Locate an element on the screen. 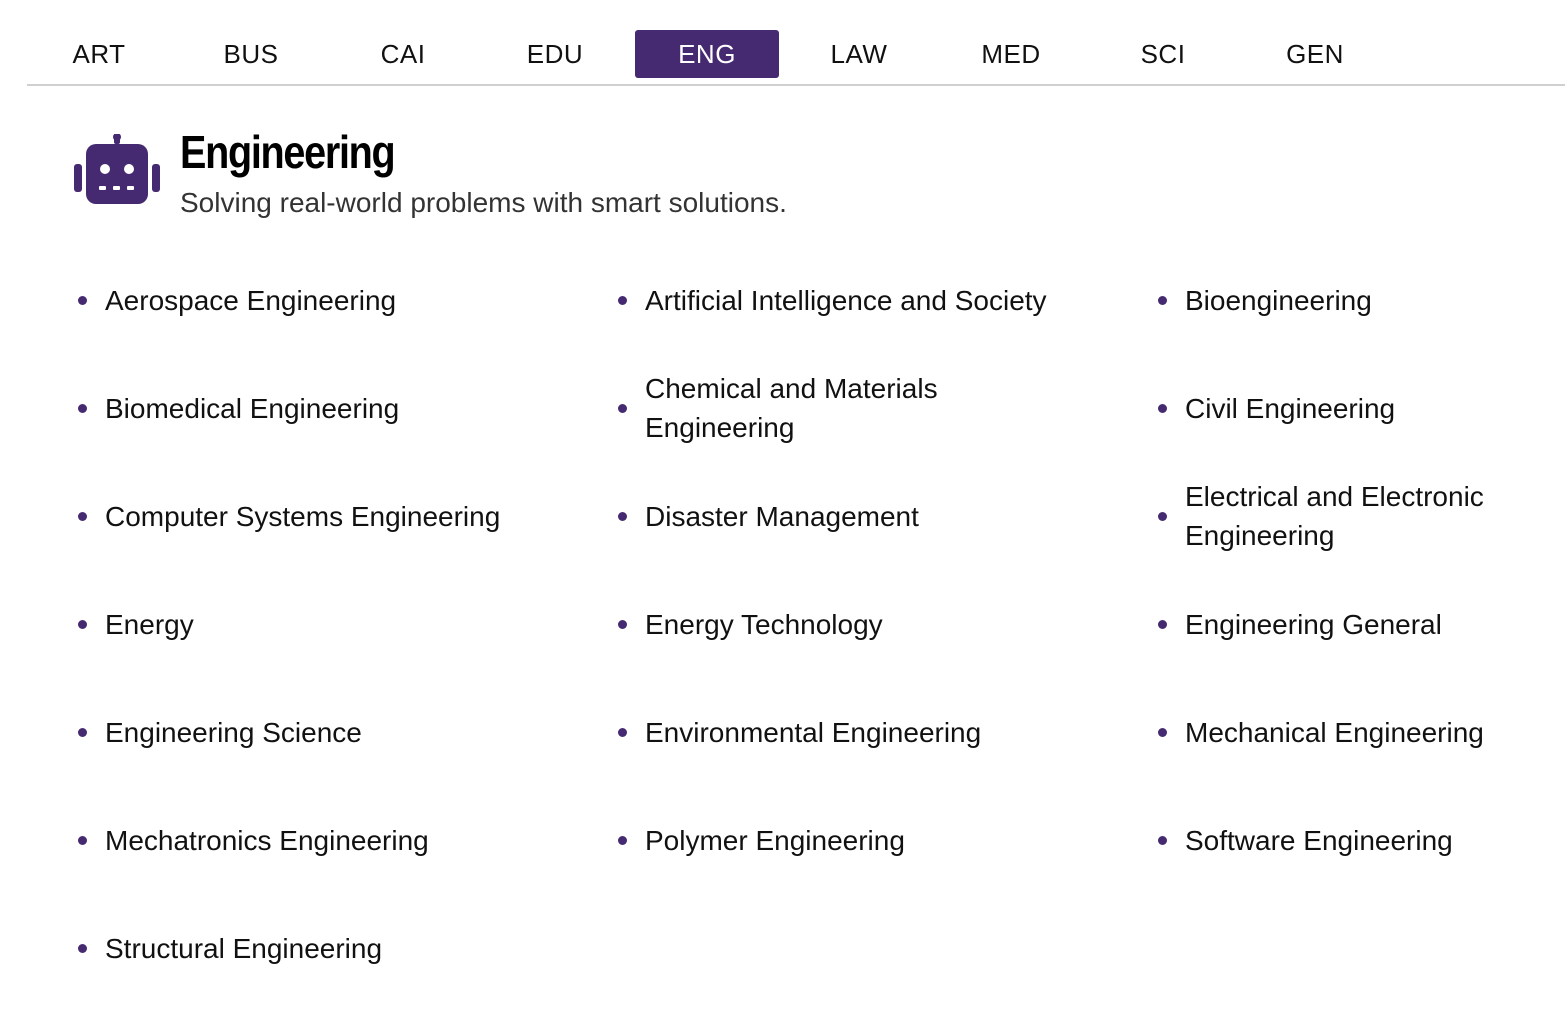  subject-item: Energy is located at coordinates (344, 624).